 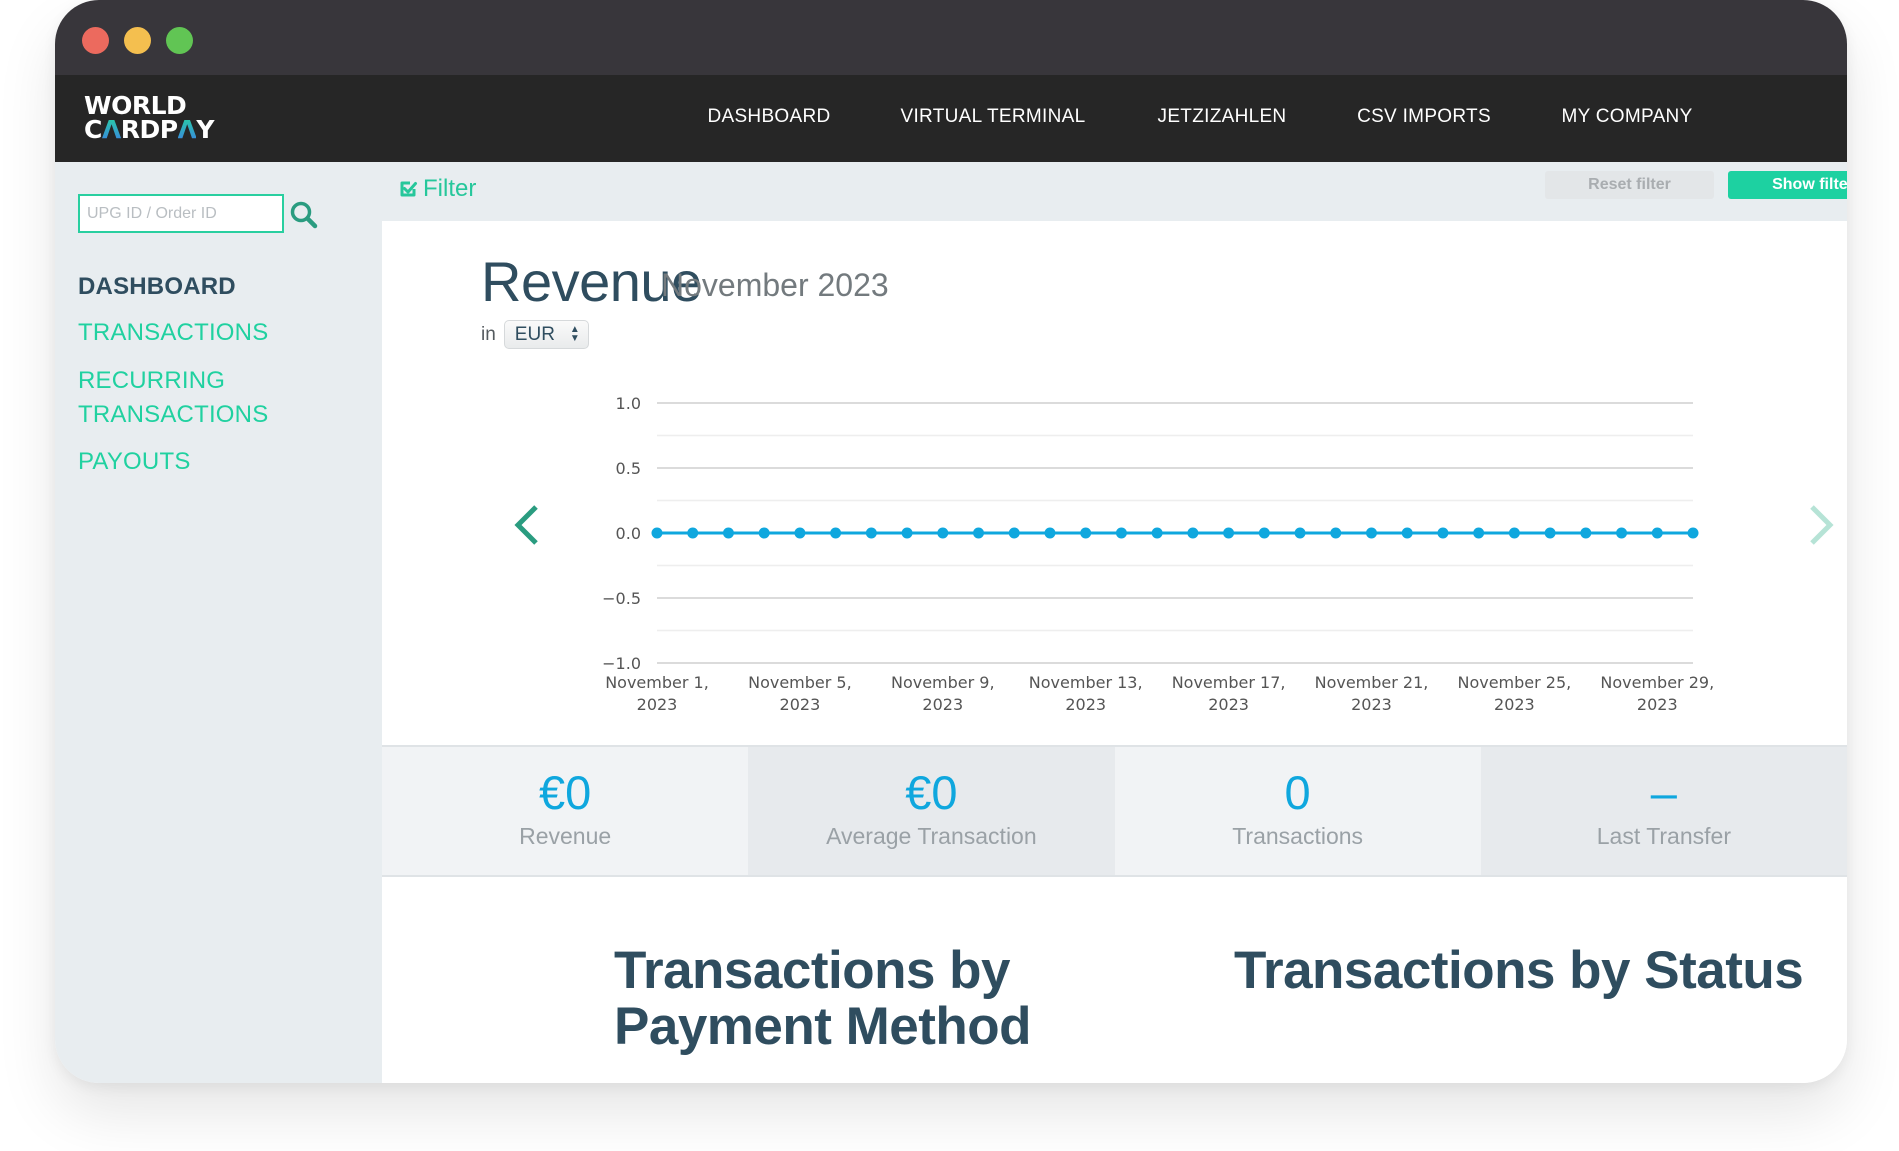 I want to click on stat-label: Last Transfer, so click(x=1663, y=836).